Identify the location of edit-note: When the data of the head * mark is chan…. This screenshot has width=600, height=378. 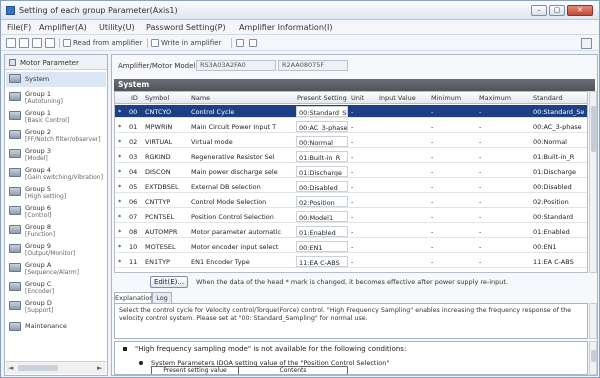
(352, 282).